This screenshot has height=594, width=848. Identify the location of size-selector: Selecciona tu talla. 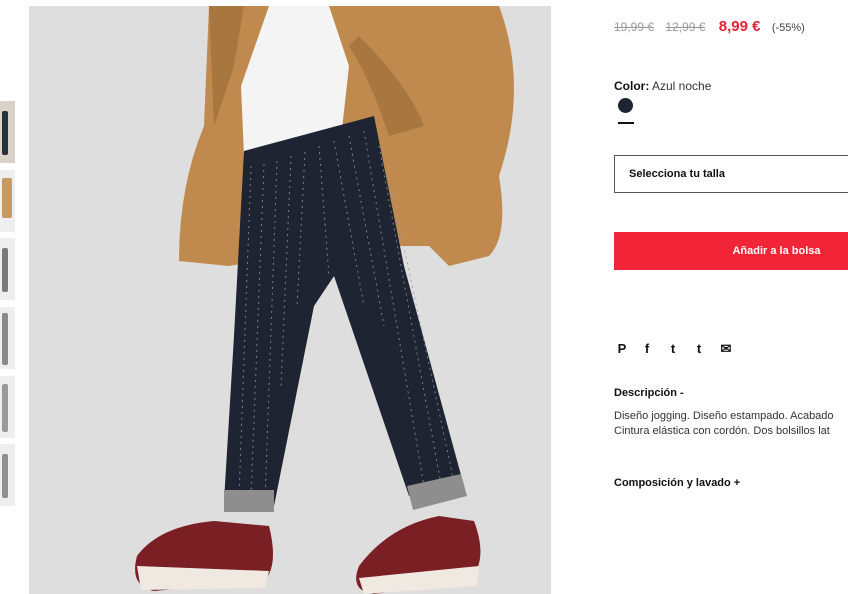
(731, 174).